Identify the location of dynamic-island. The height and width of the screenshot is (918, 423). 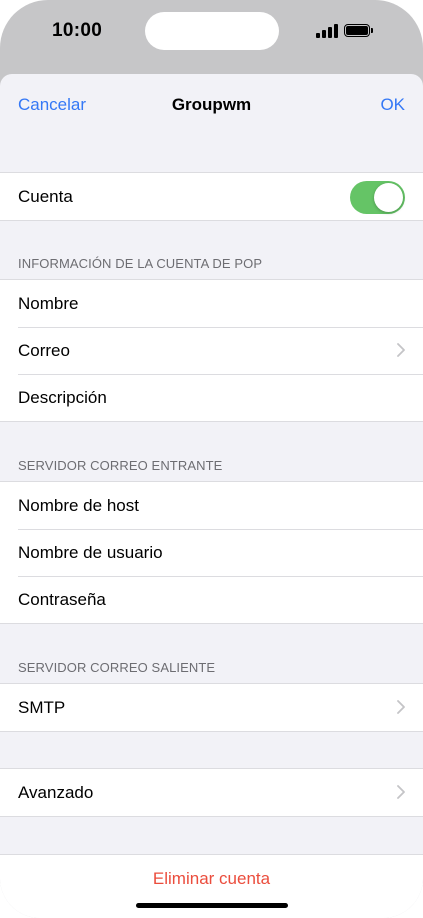
(212, 31).